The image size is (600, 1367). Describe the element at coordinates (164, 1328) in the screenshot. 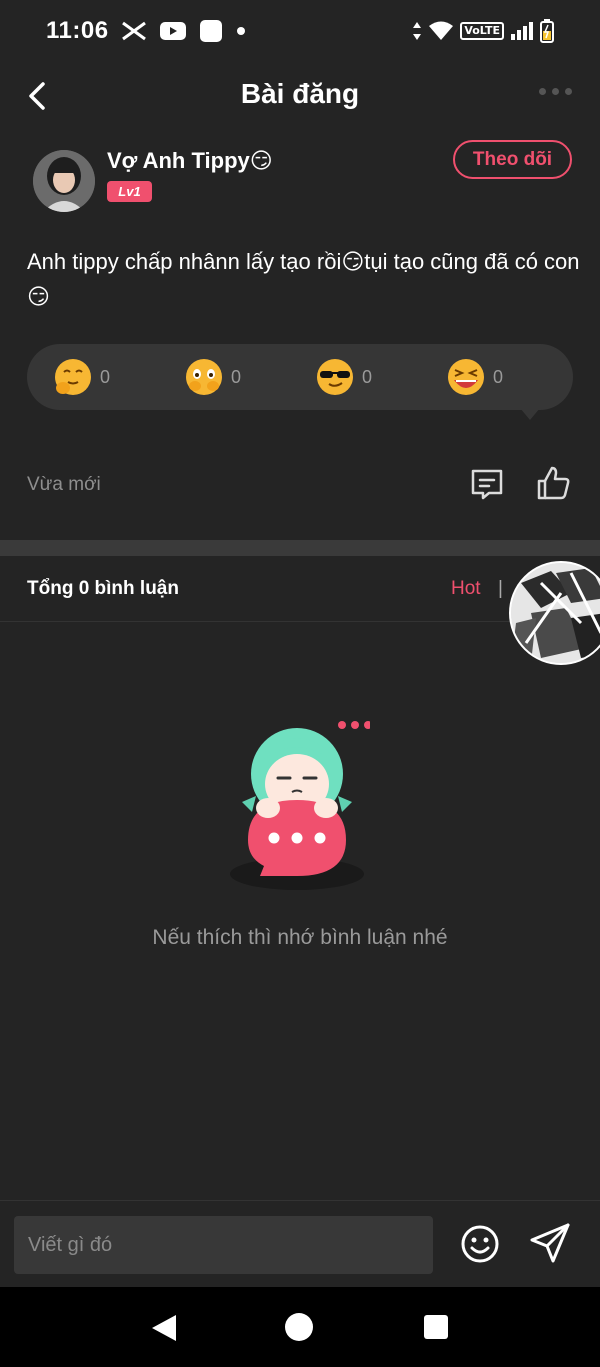

I see `nav-back-icon` at that location.